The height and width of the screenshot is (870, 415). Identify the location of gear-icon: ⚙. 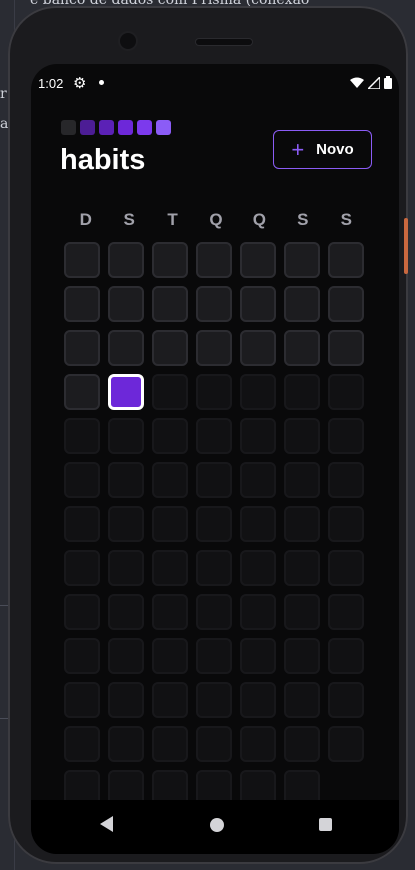
(80, 83).